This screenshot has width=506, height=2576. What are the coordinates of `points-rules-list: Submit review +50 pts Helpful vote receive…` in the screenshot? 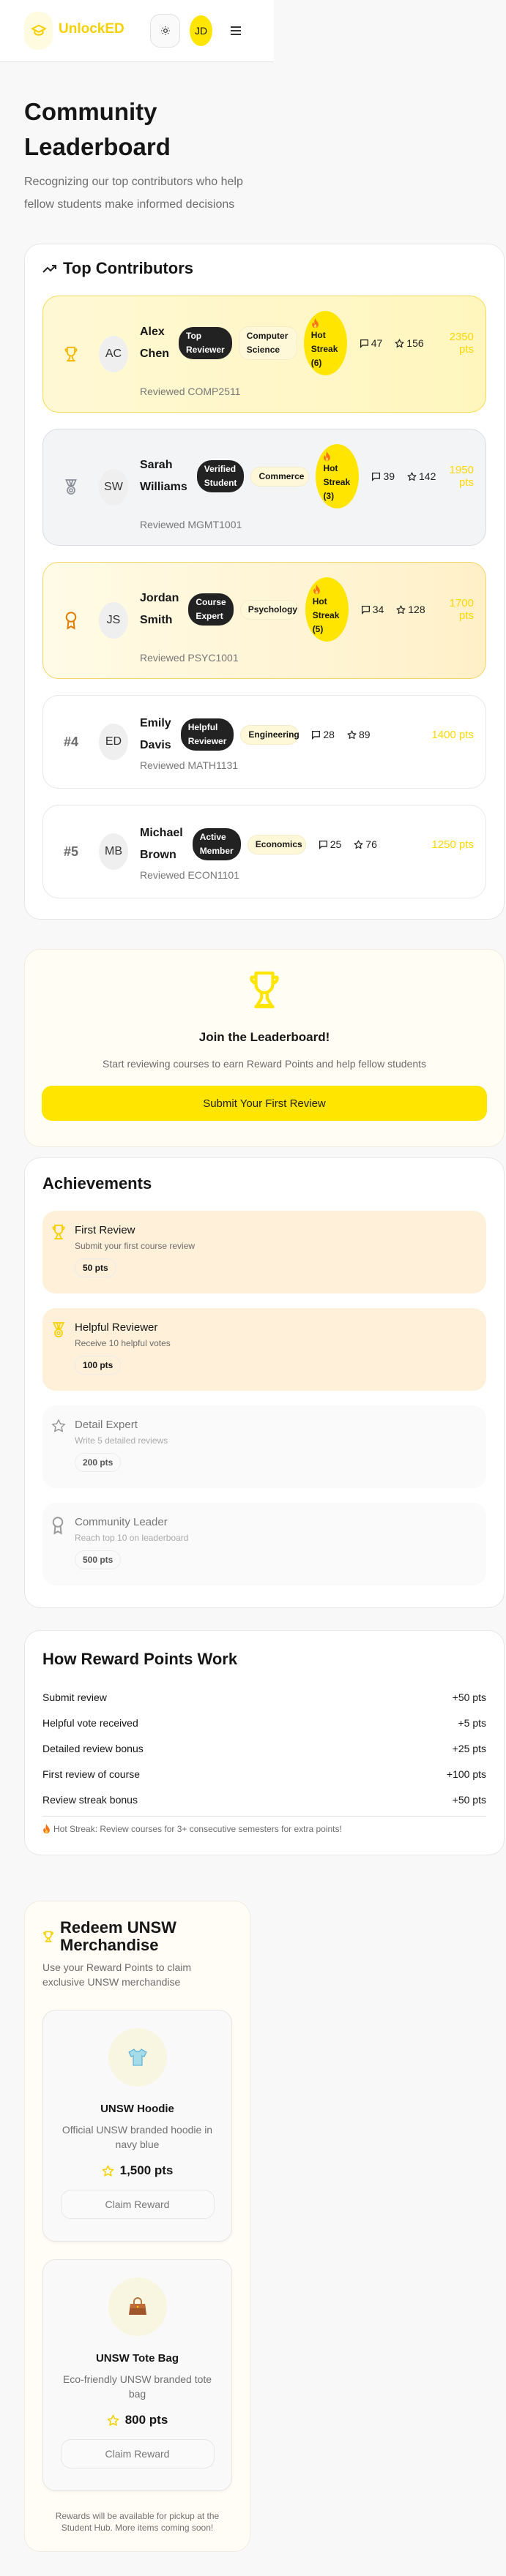 It's located at (264, 1751).